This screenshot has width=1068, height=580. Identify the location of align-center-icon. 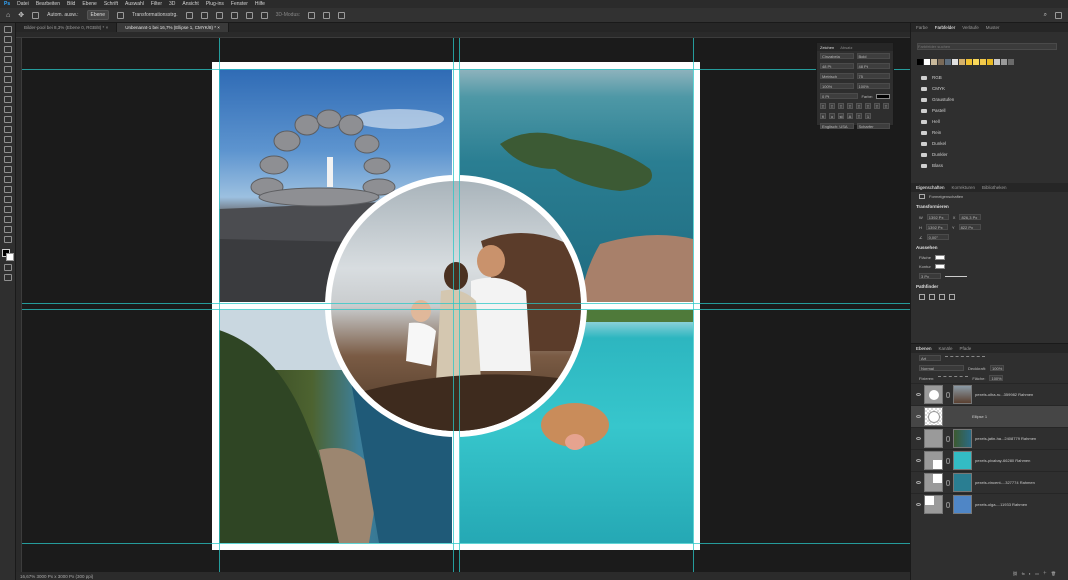
(204, 15).